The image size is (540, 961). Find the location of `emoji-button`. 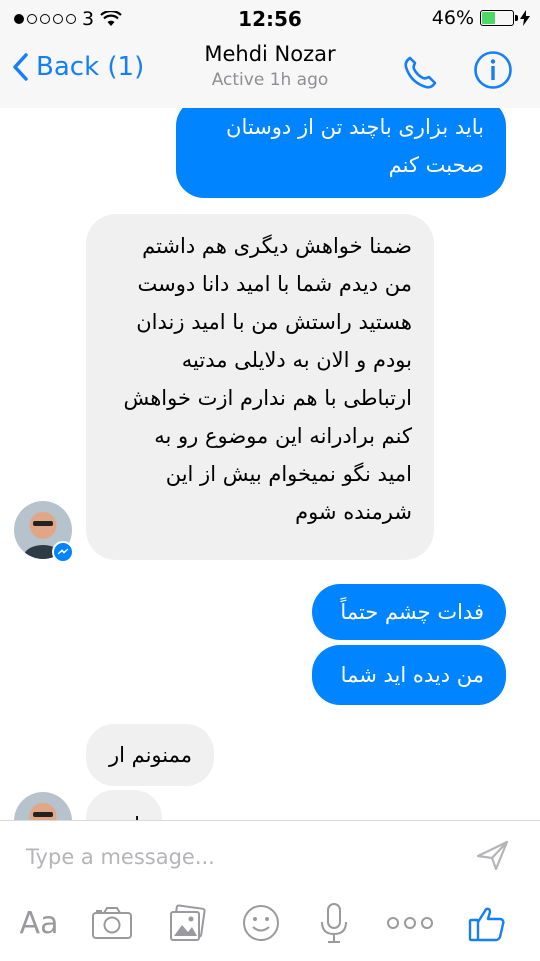

emoji-button is located at coordinates (261, 923).